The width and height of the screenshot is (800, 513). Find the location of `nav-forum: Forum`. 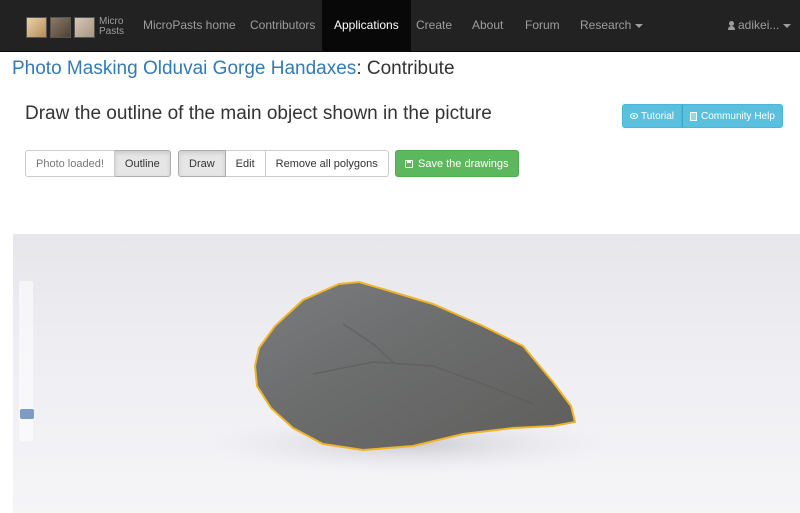

nav-forum: Forum is located at coordinates (542, 26).